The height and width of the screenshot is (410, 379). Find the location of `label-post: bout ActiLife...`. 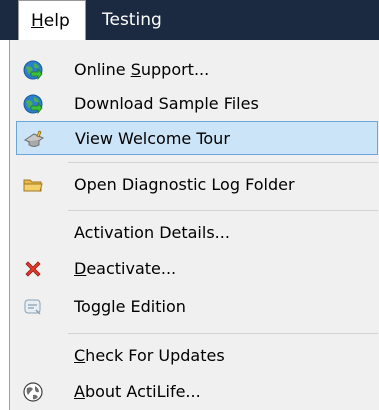

label-post: bout ActiLife... is located at coordinates (142, 391).